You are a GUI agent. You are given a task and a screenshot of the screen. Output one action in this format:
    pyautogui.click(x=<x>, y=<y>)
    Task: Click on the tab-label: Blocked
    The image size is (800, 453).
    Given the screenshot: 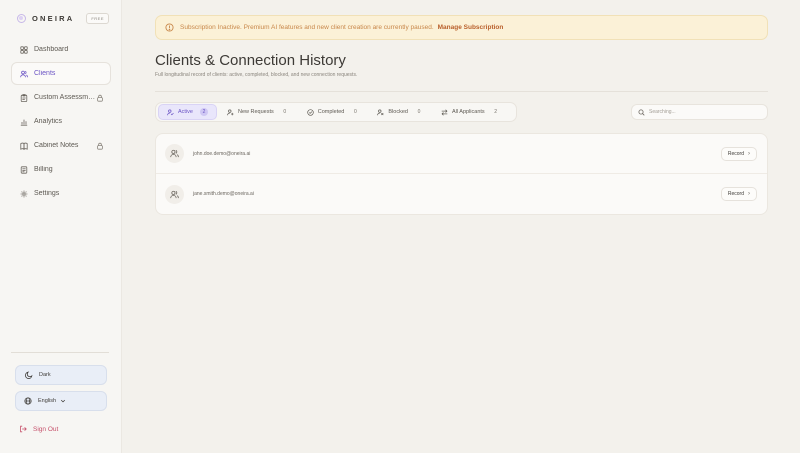 What is the action you would take?
    pyautogui.click(x=398, y=112)
    